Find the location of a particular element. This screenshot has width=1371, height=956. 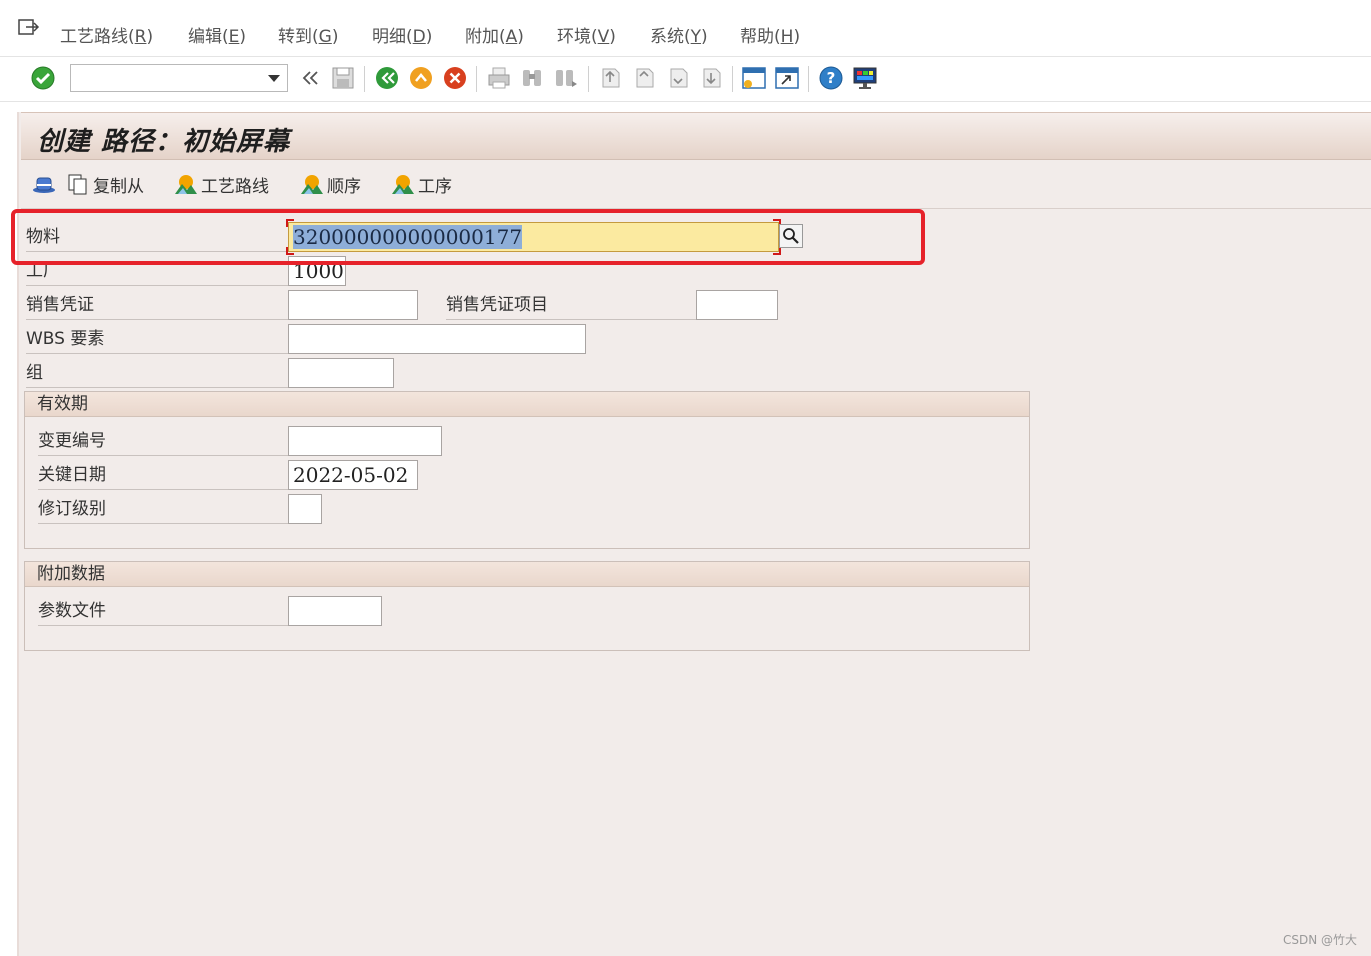

previous-page-icon is located at coordinates (644, 78).